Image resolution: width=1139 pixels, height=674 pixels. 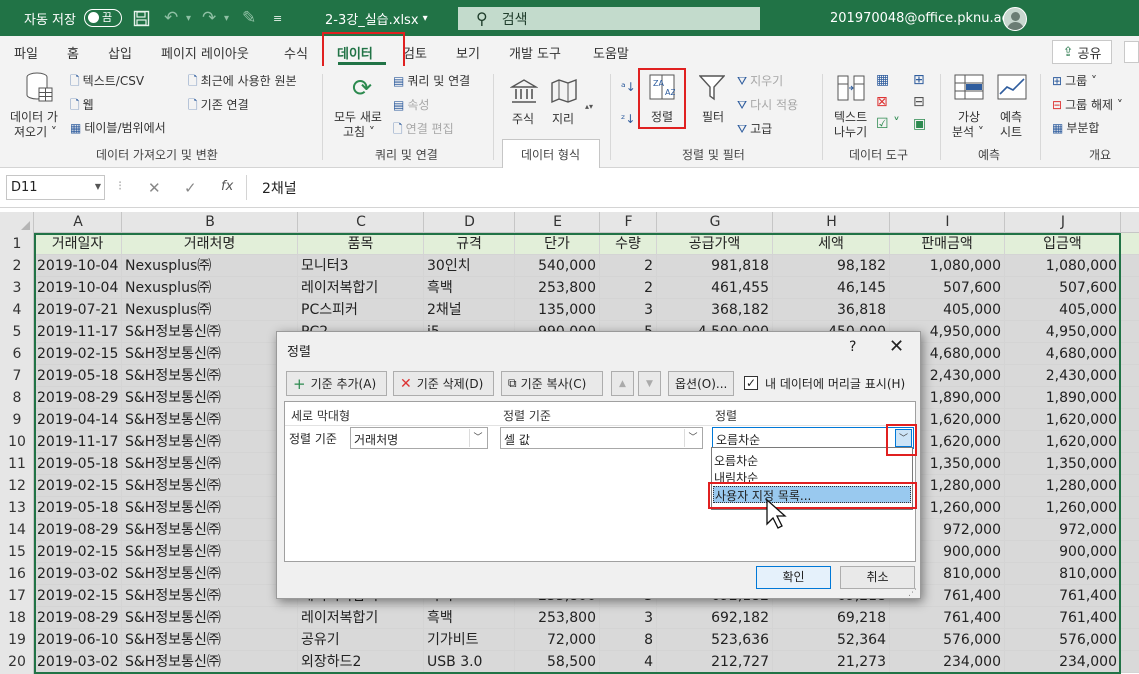 I want to click on table-cell: 461,455, so click(x=715, y=288).